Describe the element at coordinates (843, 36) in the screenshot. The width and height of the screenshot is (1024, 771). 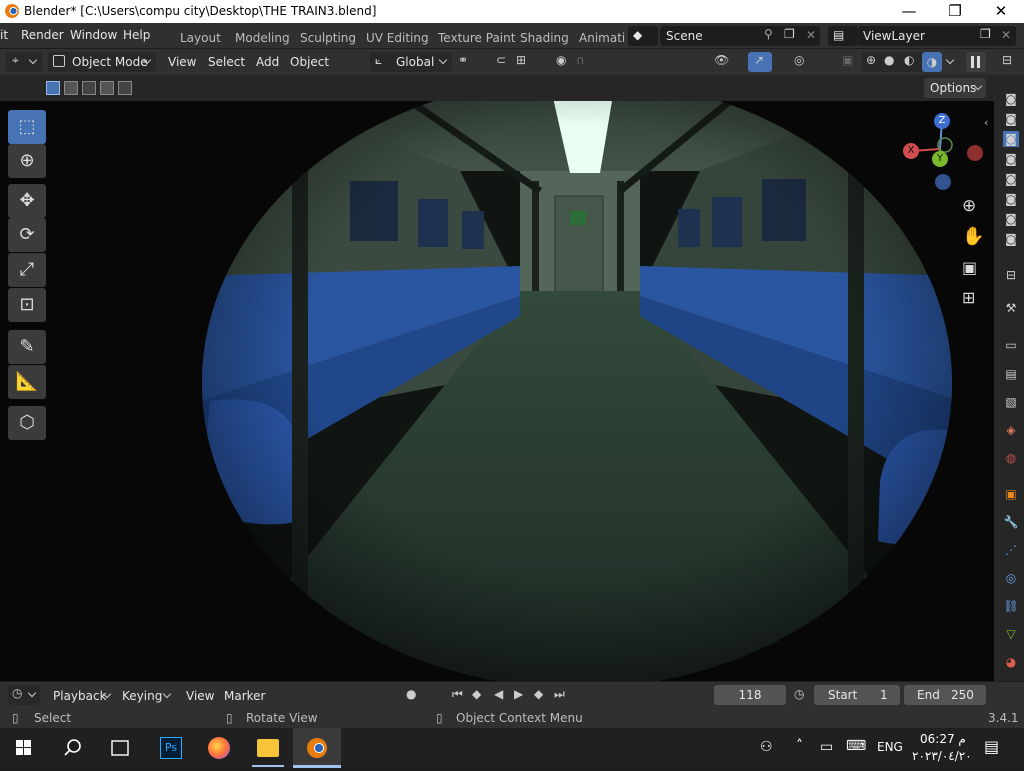
I see `viewlayer-browse-button: ▤` at that location.